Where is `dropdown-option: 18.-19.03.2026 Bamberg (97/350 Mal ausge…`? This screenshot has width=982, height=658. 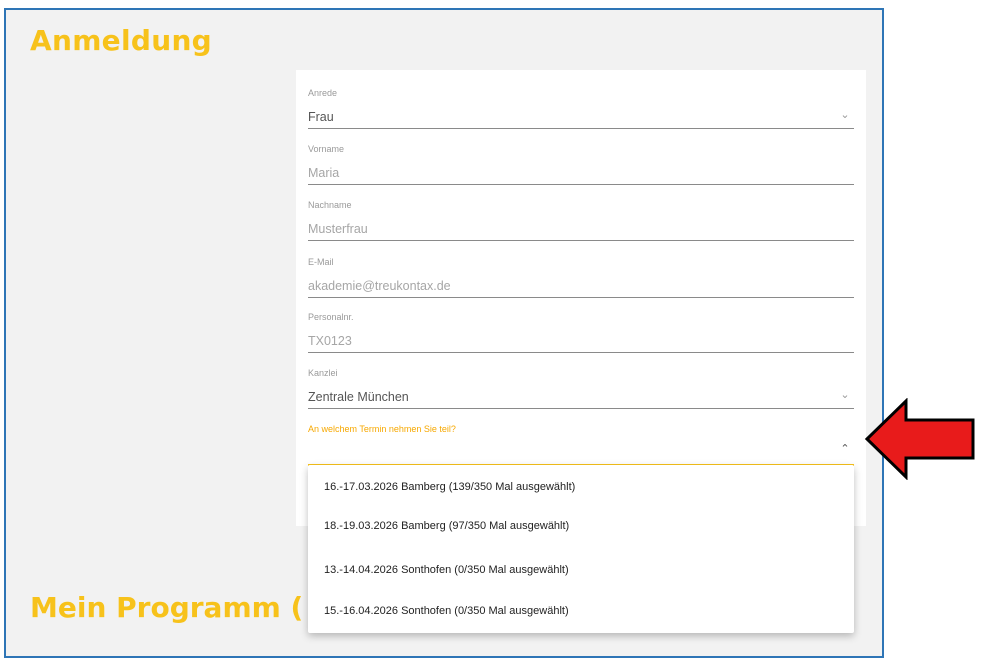
dropdown-option: 18.-19.03.2026 Bamberg (97/350 Mal ausge… is located at coordinates (581, 526).